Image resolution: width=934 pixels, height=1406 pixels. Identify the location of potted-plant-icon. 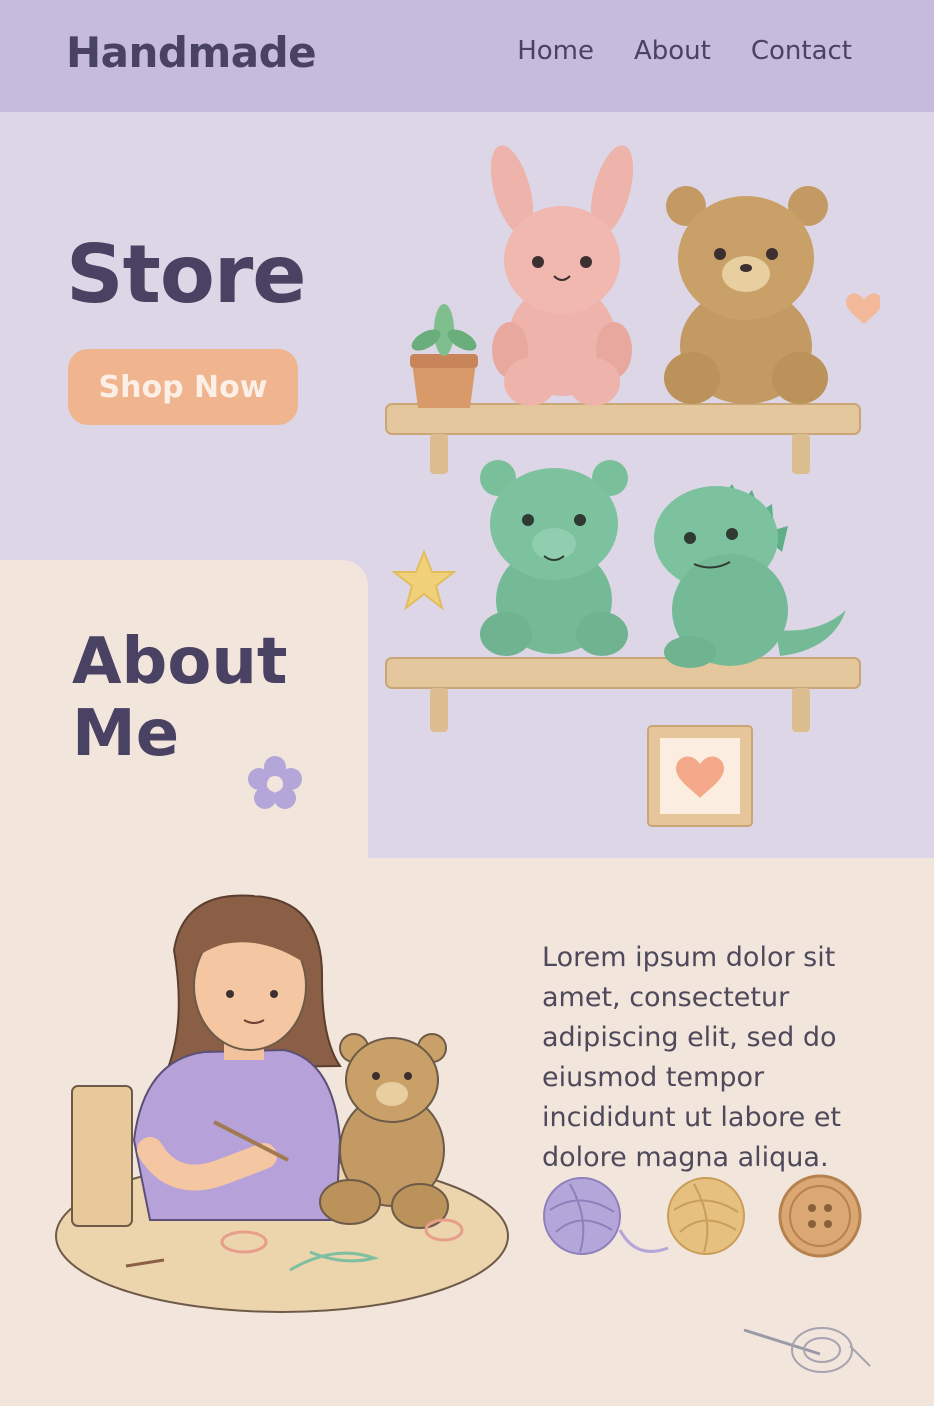
(444, 356).